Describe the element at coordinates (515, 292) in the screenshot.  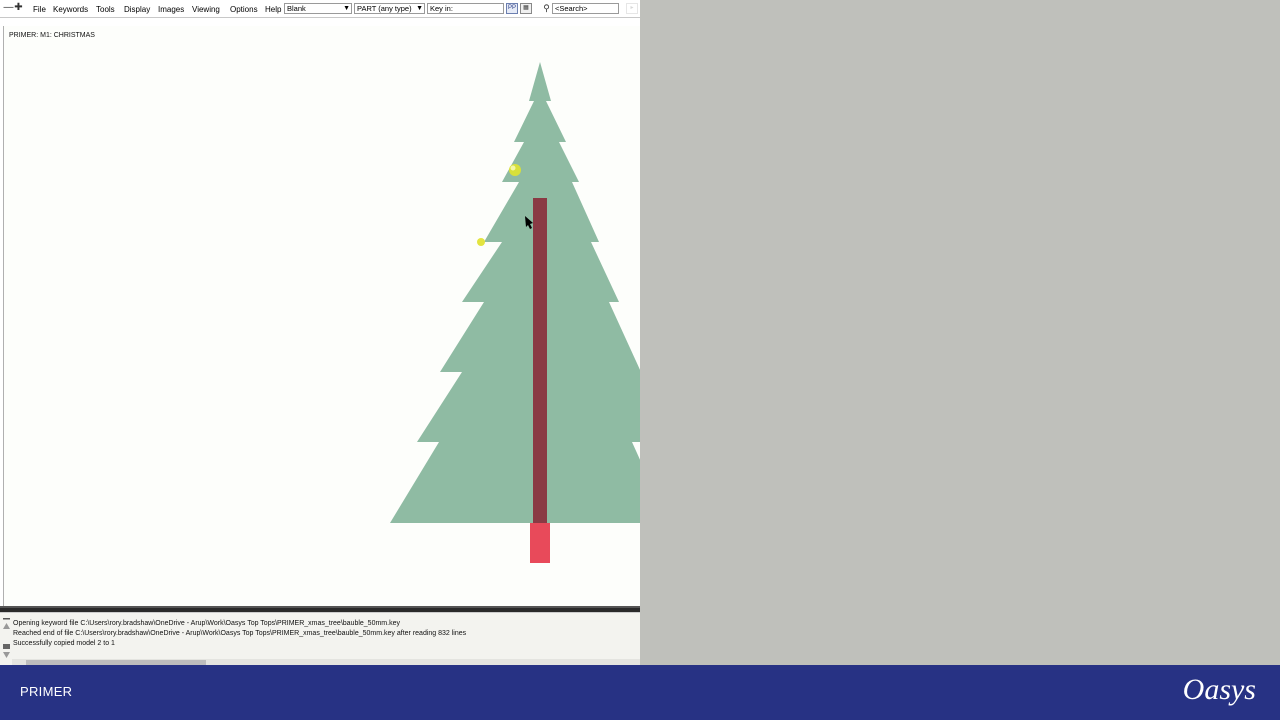
I see `tree-foliage` at that location.